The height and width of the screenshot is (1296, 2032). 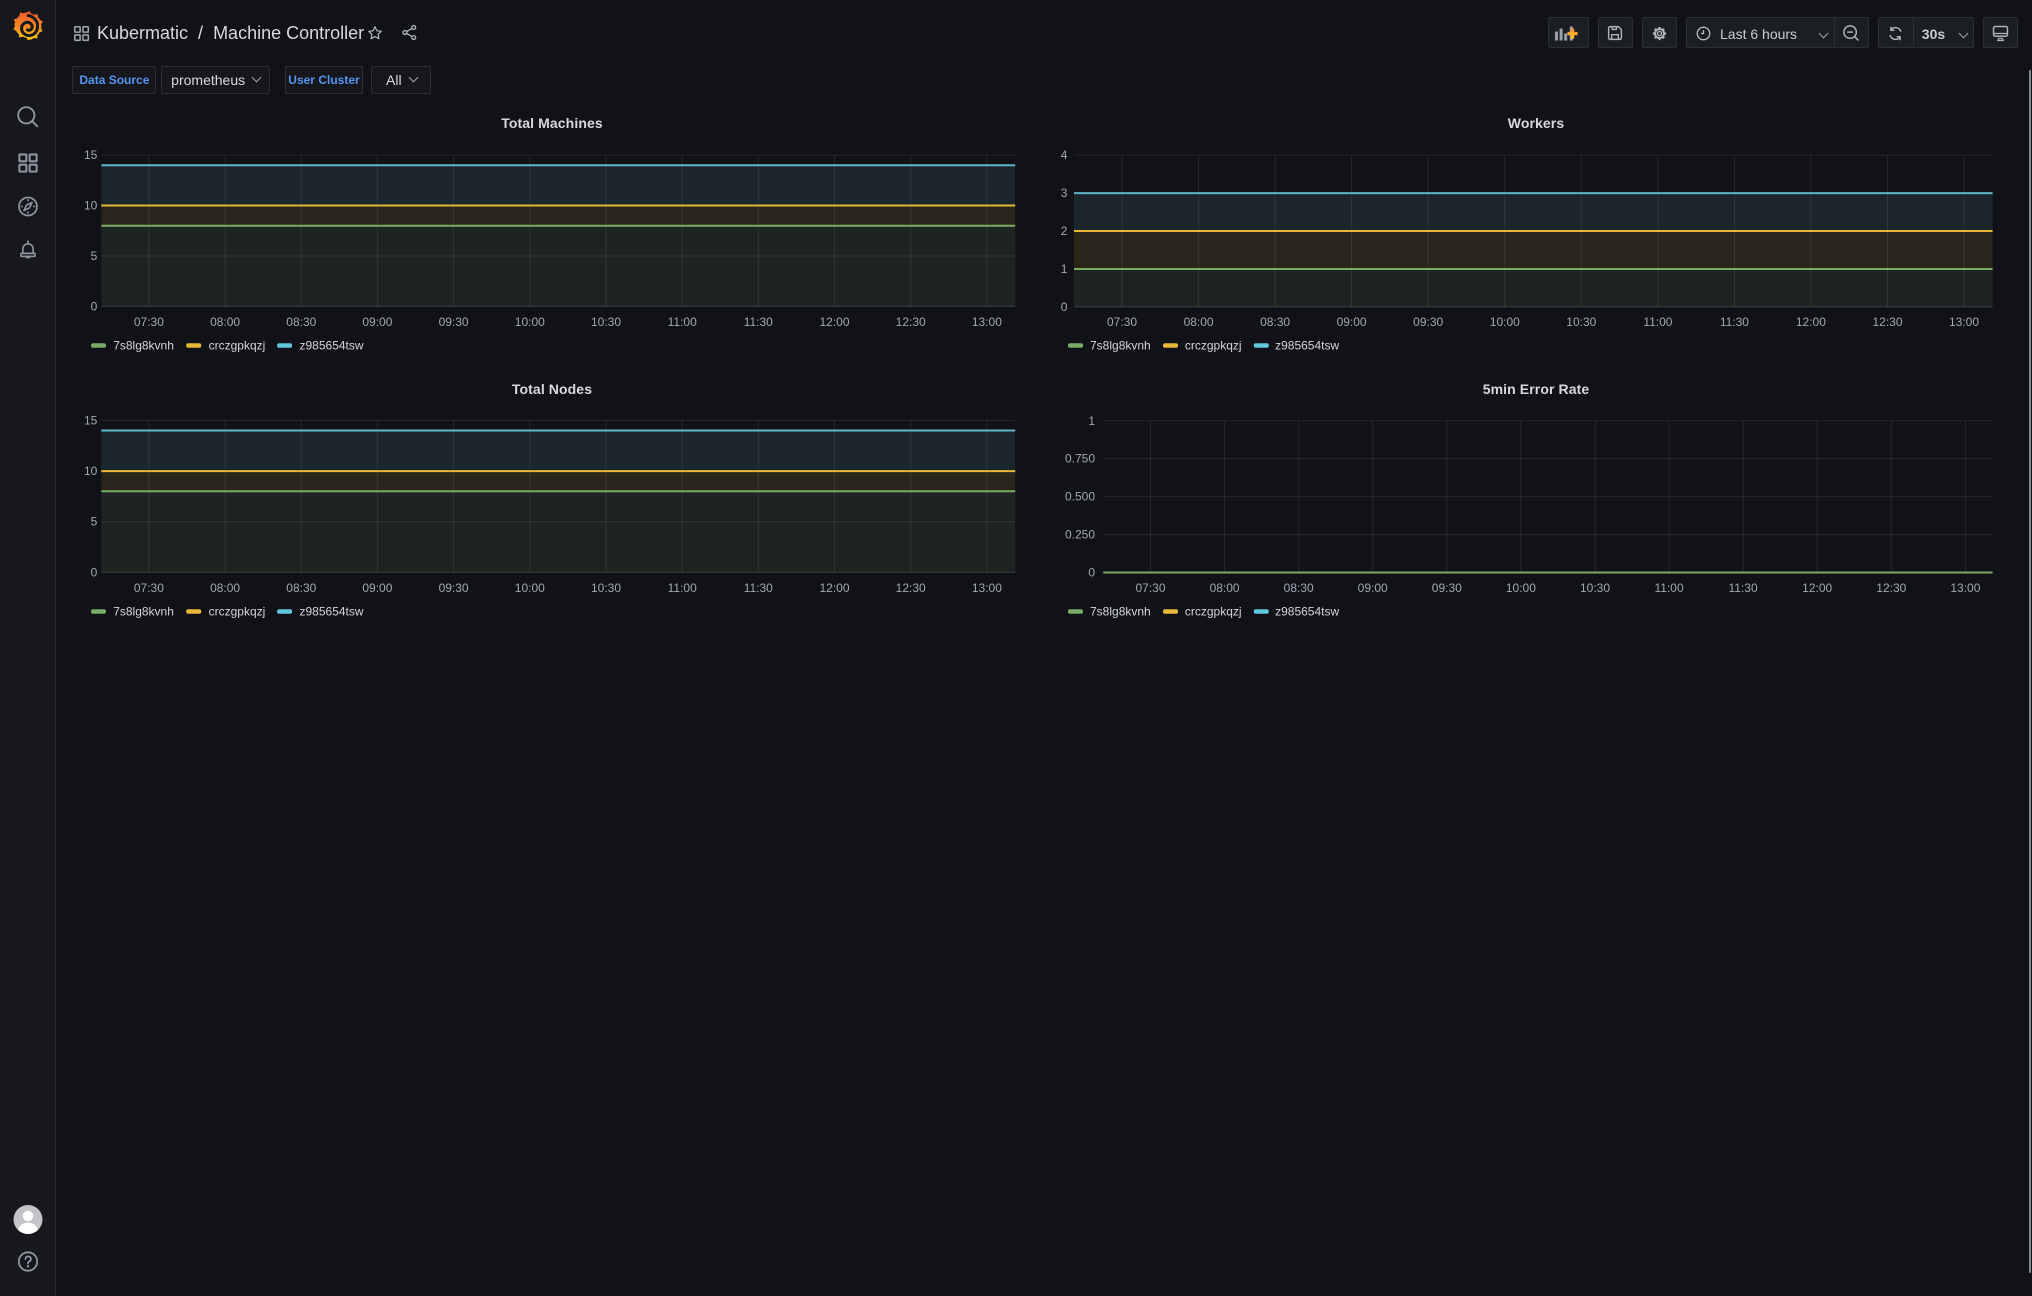 I want to click on svg-text: 0.500, so click(x=1080, y=497).